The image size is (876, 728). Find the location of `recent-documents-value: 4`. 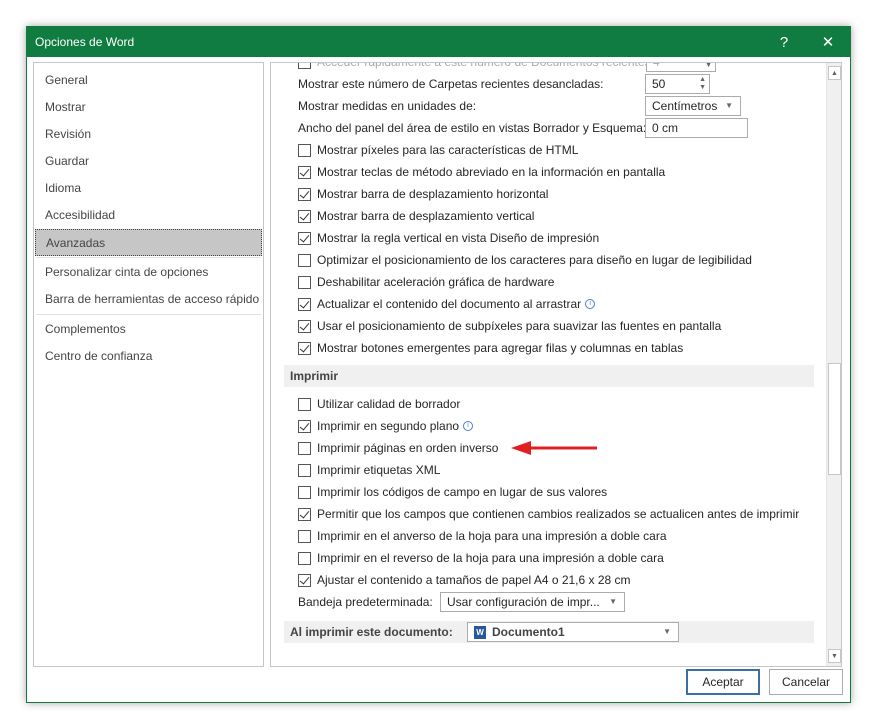

recent-documents-value: 4 is located at coordinates (656, 65).